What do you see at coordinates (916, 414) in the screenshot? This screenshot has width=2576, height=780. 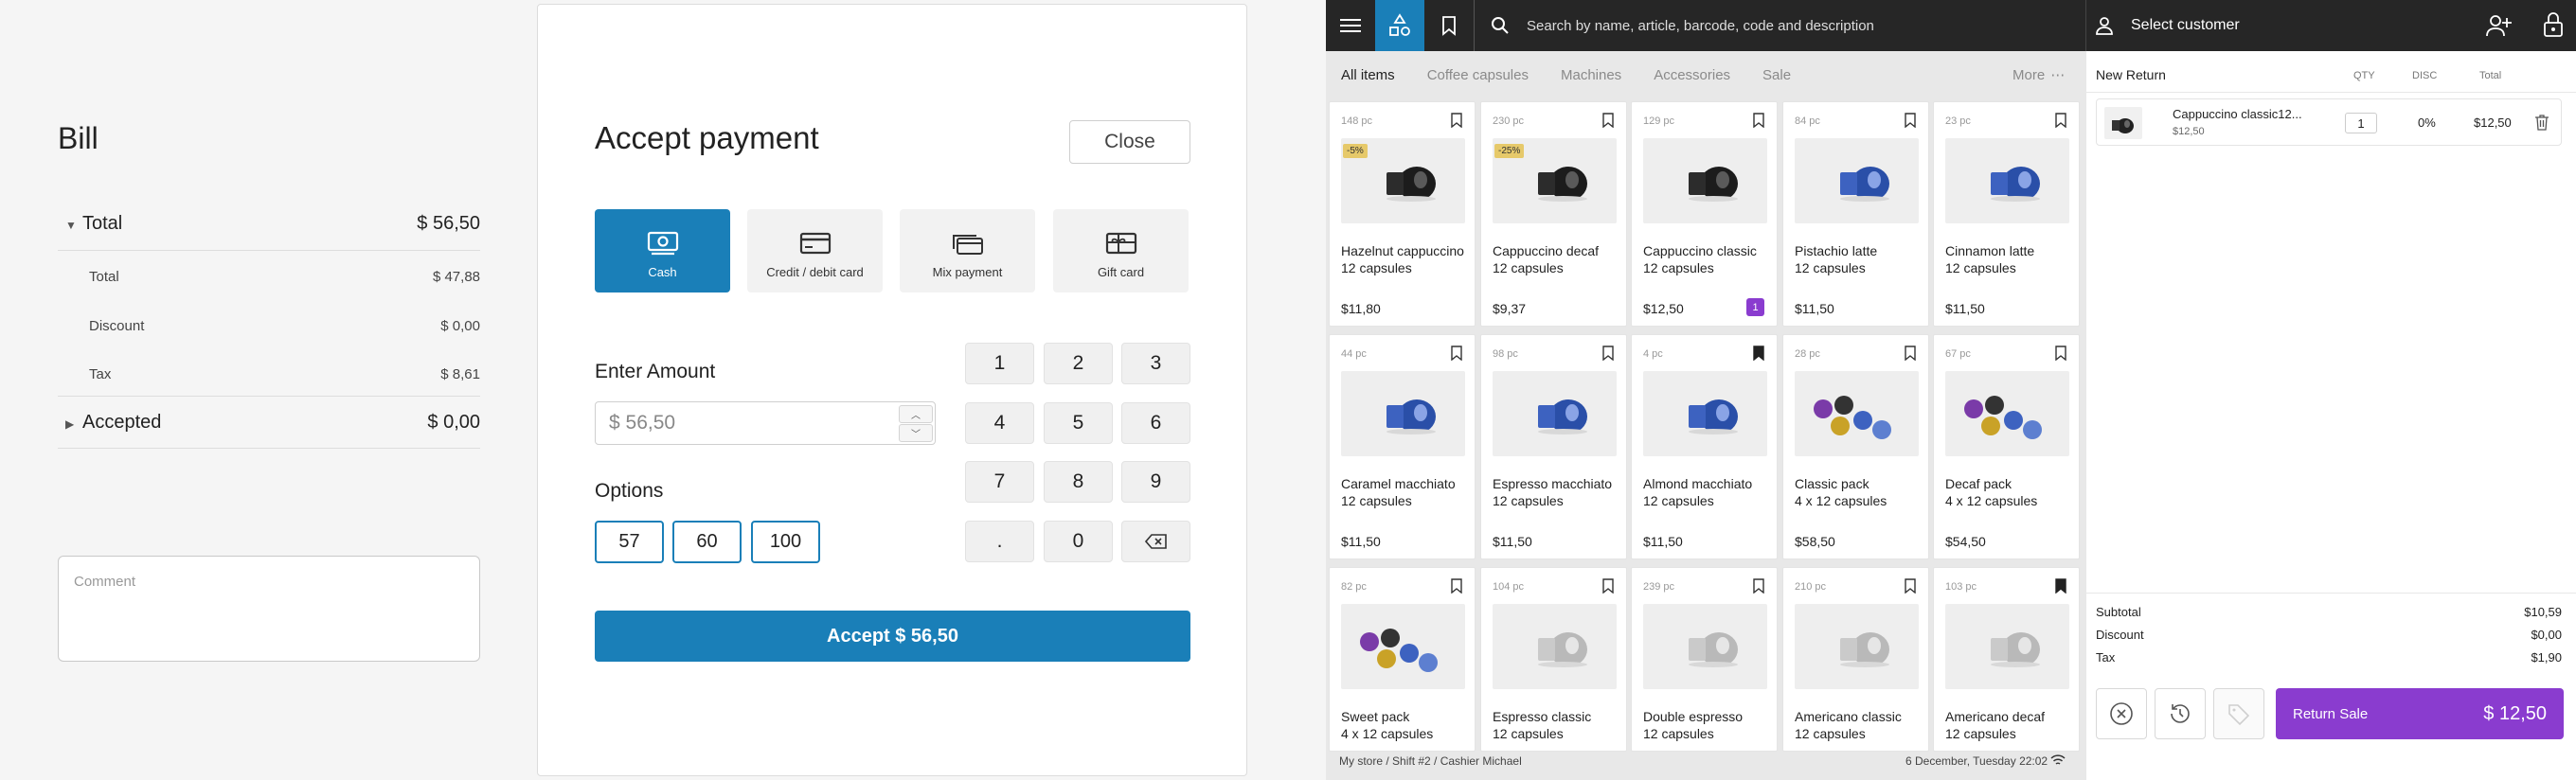 I see `amount-increment-button: ︿` at bounding box center [916, 414].